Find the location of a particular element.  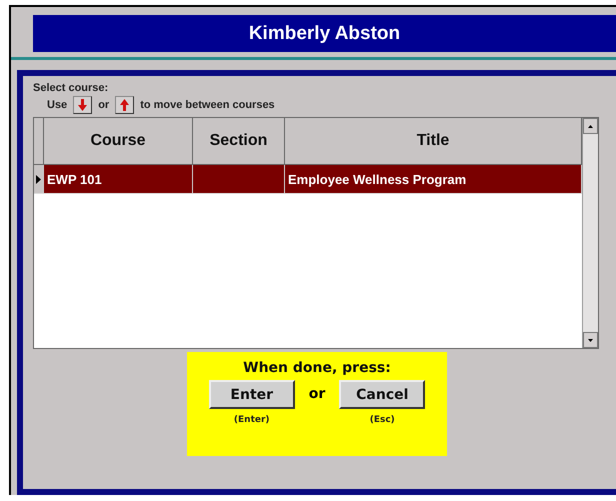

shortcut-hint: (Esc) is located at coordinates (382, 420).